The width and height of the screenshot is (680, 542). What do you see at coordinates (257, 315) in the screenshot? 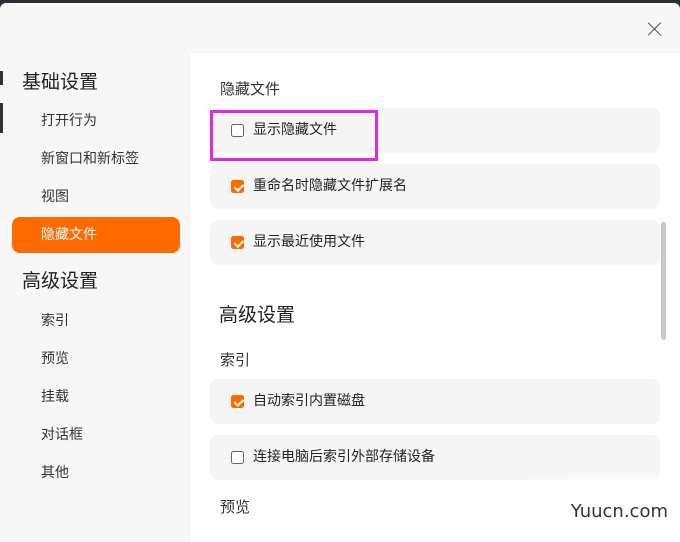
I see `advanced-settings-title: 高级设置` at bounding box center [257, 315].